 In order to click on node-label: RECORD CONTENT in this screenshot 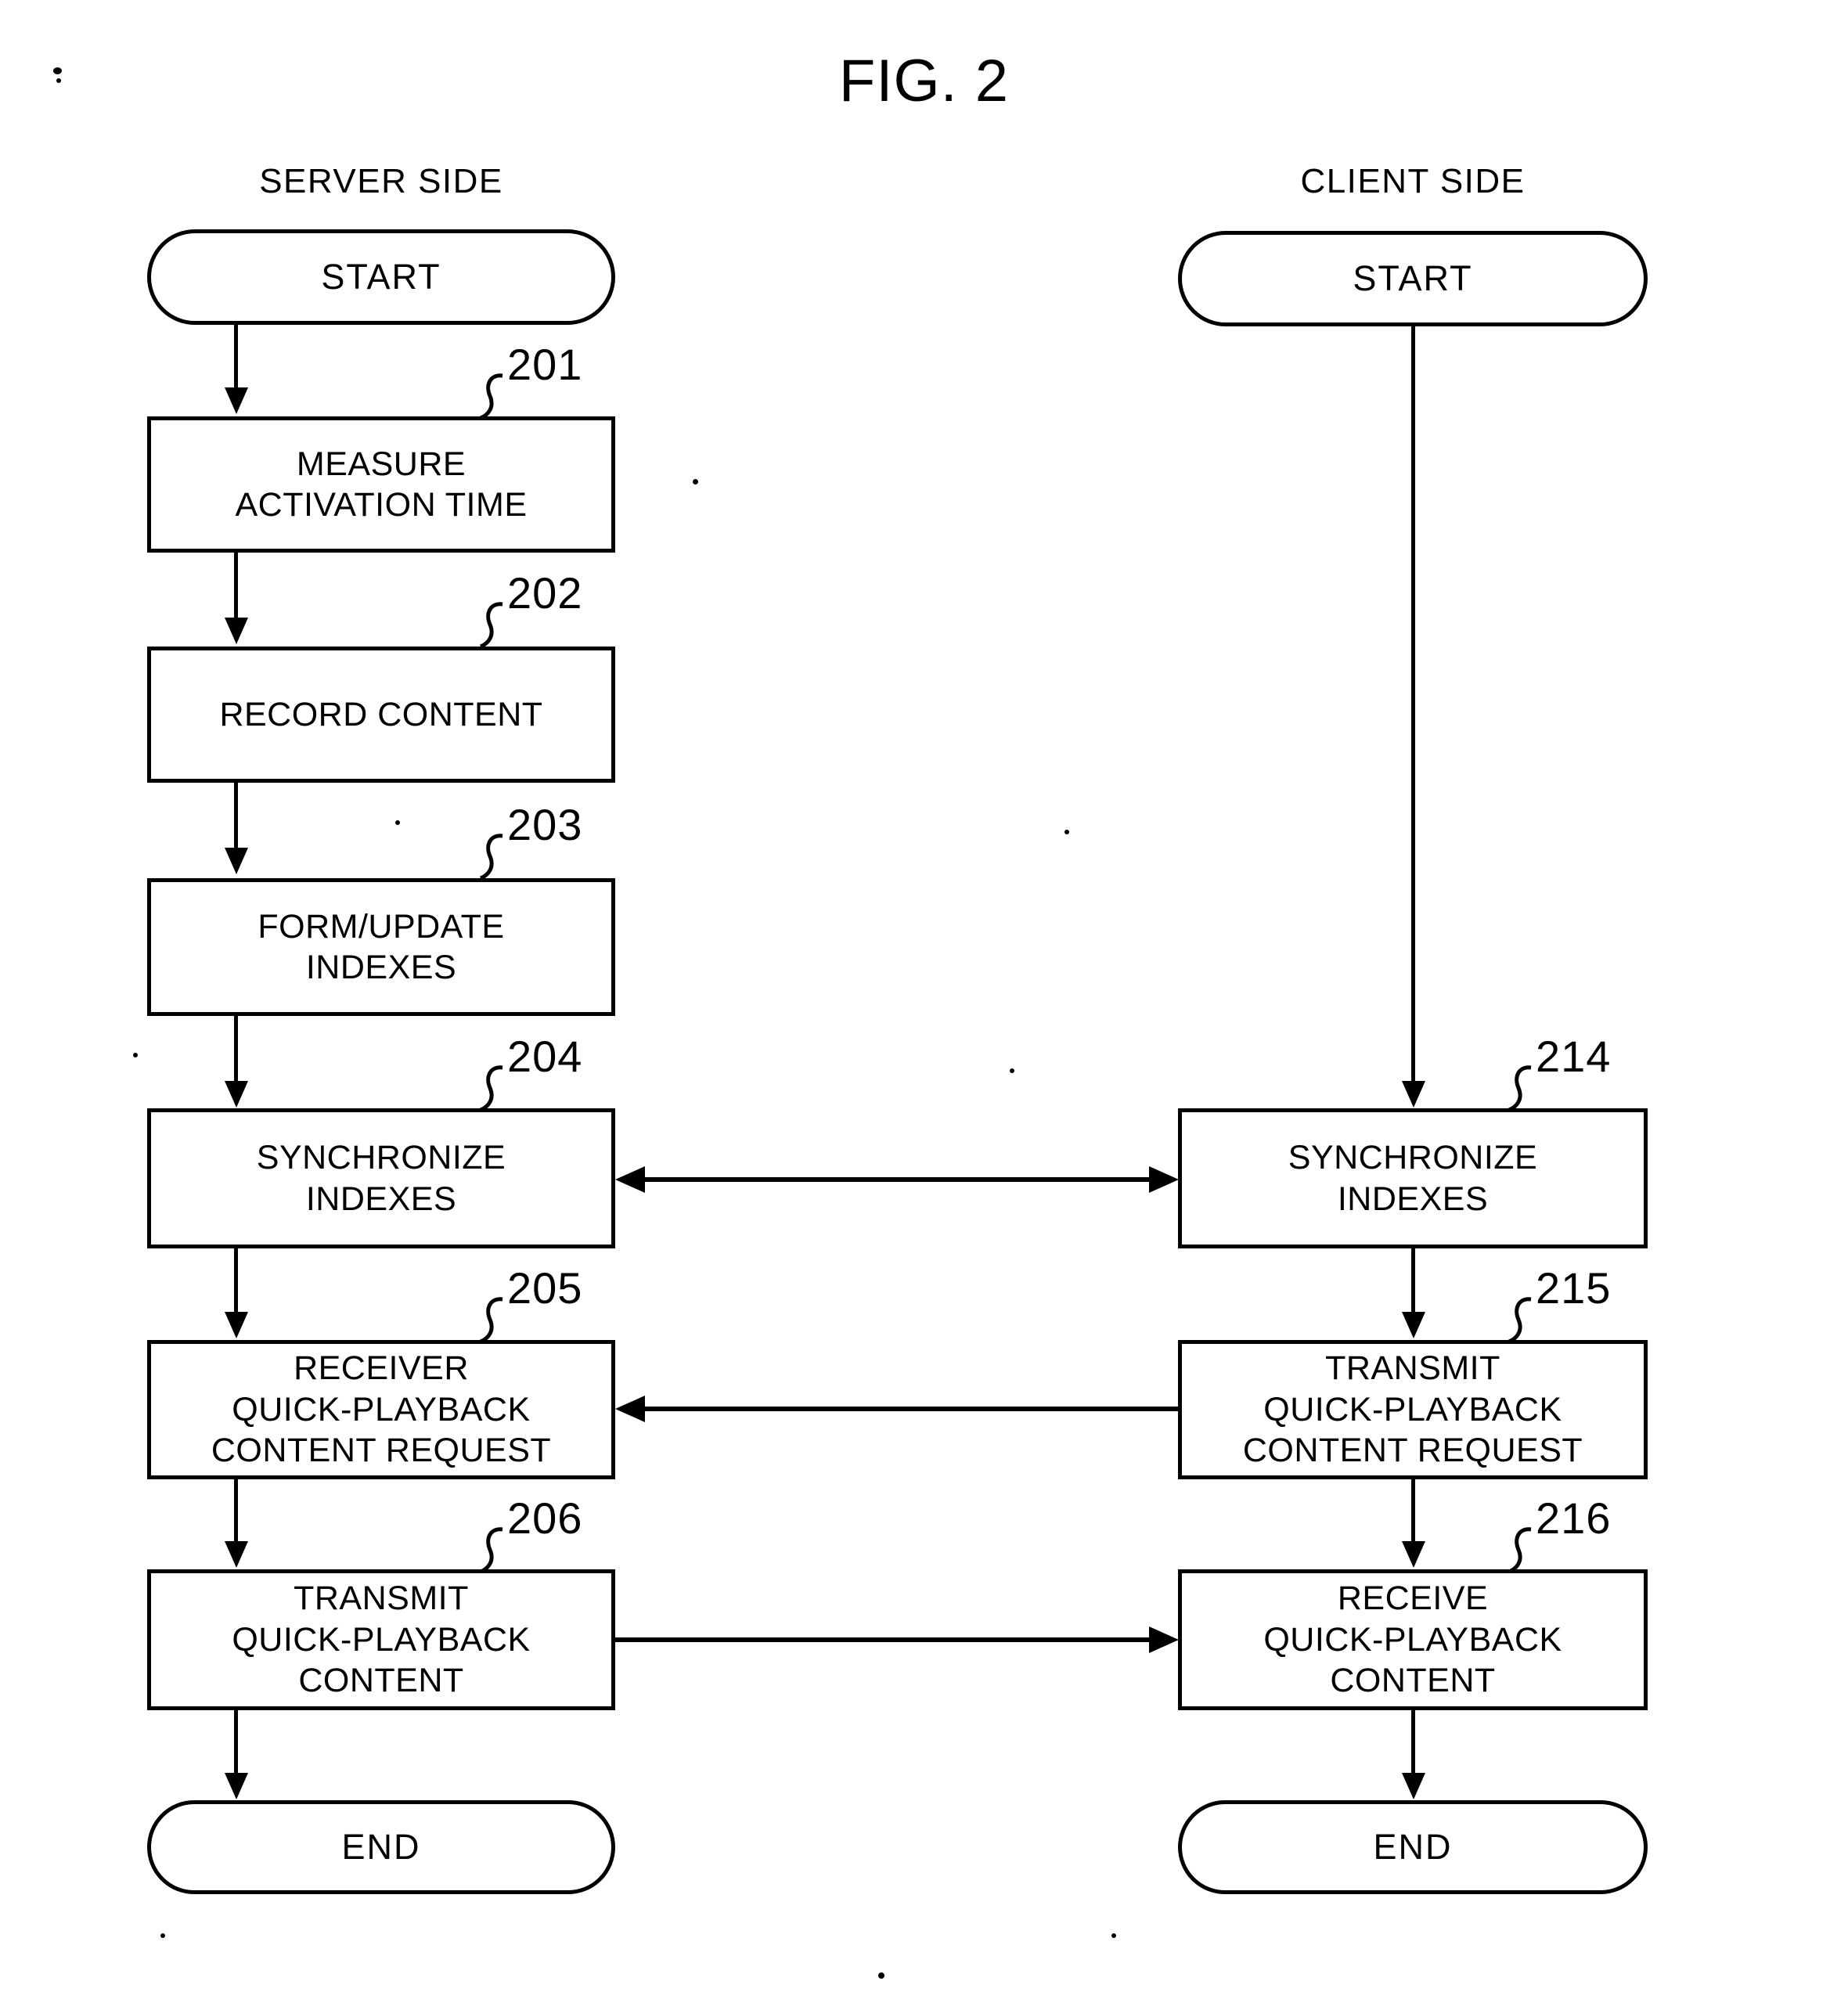, I will do `click(381, 714)`.